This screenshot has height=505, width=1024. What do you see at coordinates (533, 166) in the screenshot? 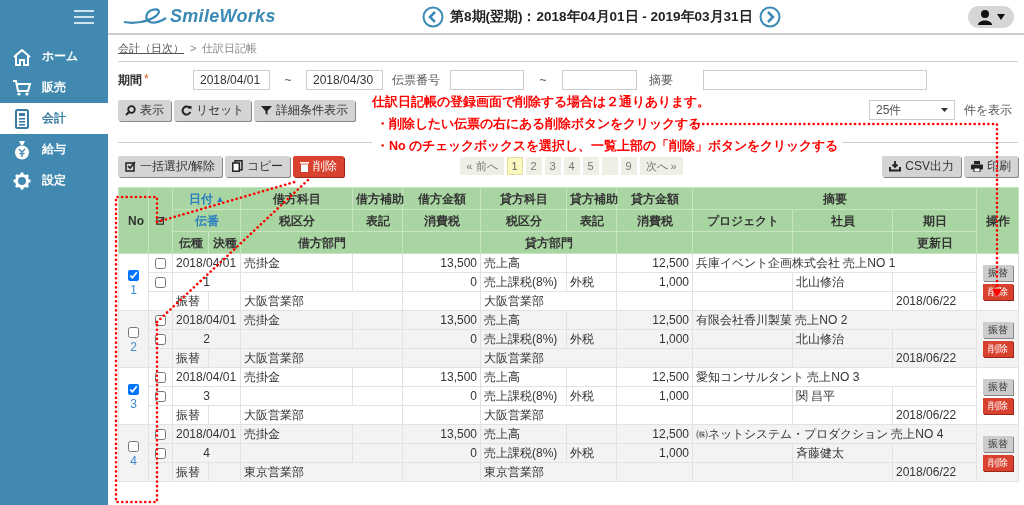
I see `page-button: 2` at bounding box center [533, 166].